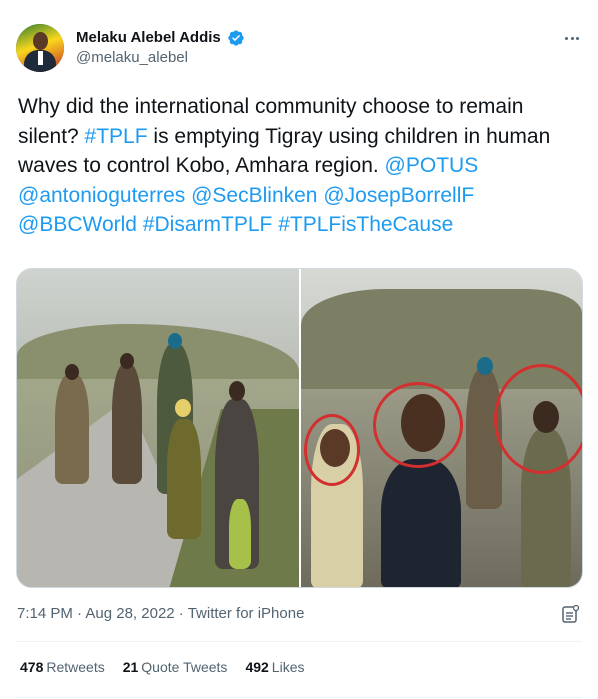 This screenshot has height=699, width=598. Describe the element at coordinates (77, 224) in the screenshot. I see `mention-link: @BBCWorld` at that location.